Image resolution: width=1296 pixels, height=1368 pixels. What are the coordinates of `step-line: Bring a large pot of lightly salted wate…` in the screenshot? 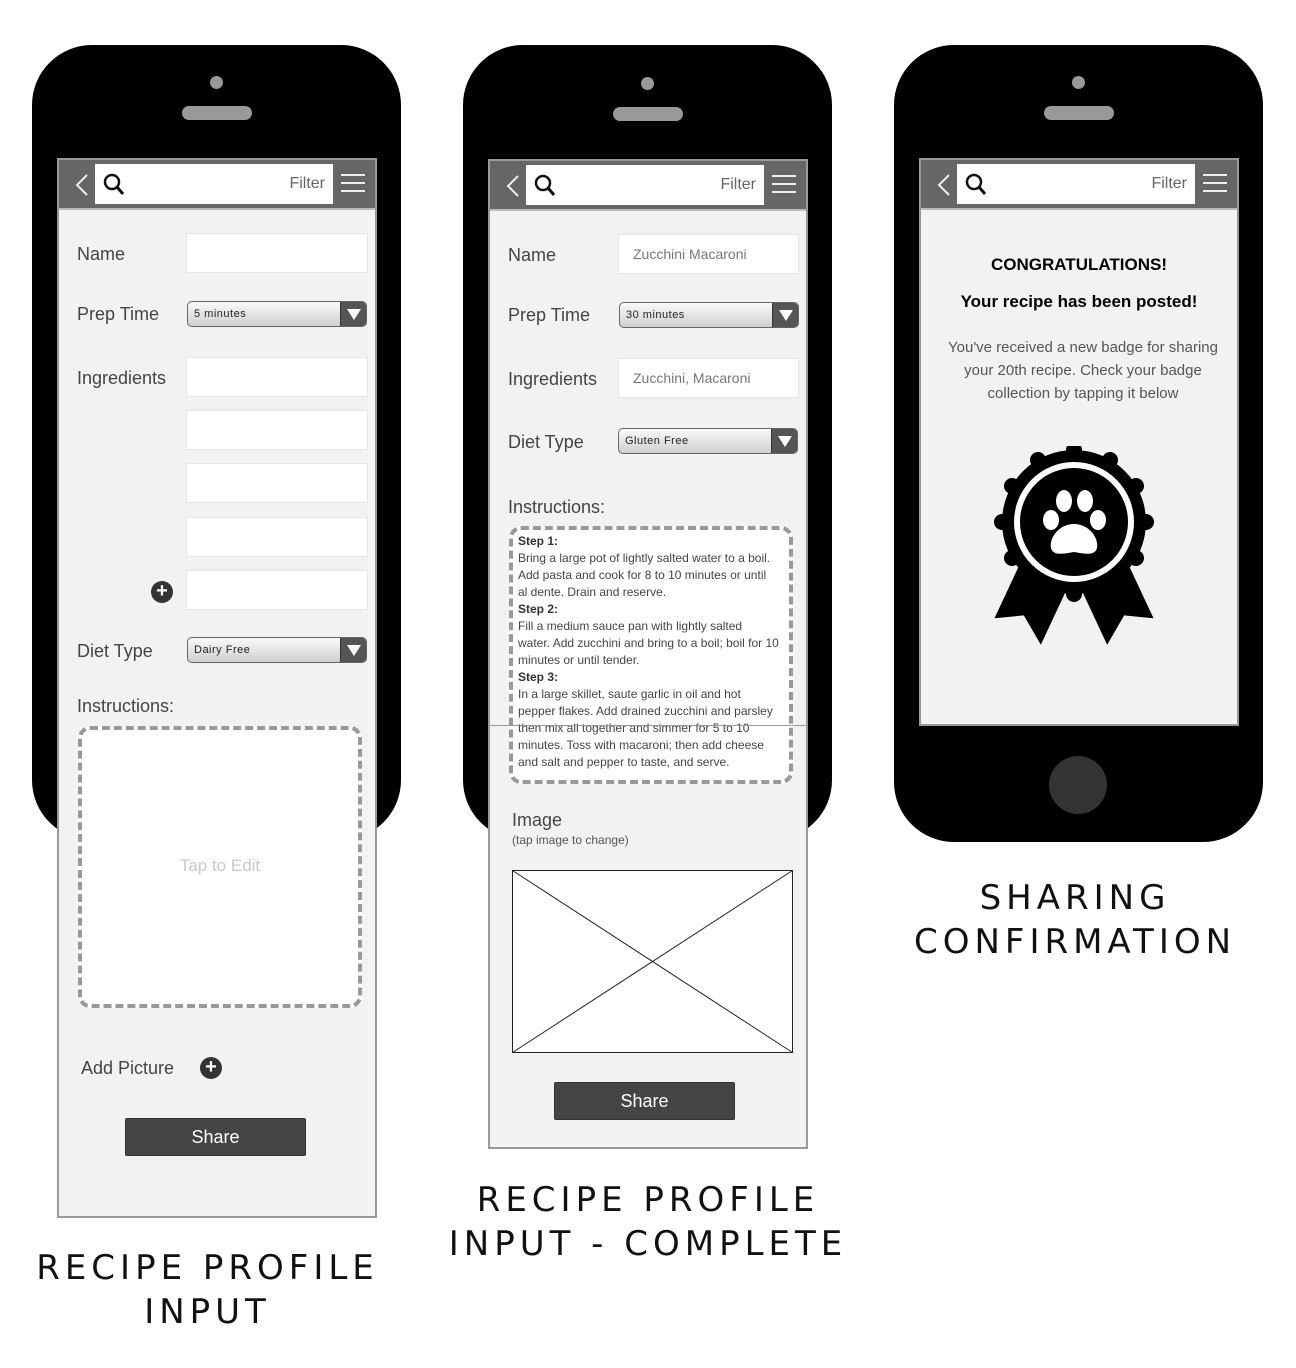 It's located at (644, 558).